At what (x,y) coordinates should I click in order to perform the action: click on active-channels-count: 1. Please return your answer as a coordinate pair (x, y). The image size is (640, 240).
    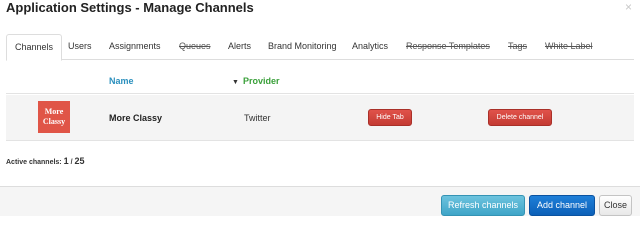
    Looking at the image, I should click on (66, 161).